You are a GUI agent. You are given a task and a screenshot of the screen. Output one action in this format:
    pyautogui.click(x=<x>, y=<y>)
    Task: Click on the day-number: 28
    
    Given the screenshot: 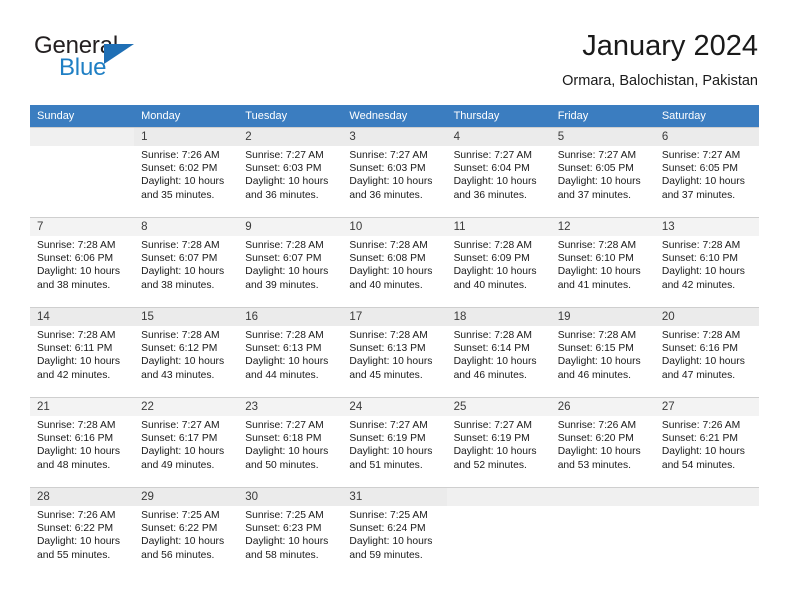 What is the action you would take?
    pyautogui.click(x=82, y=497)
    